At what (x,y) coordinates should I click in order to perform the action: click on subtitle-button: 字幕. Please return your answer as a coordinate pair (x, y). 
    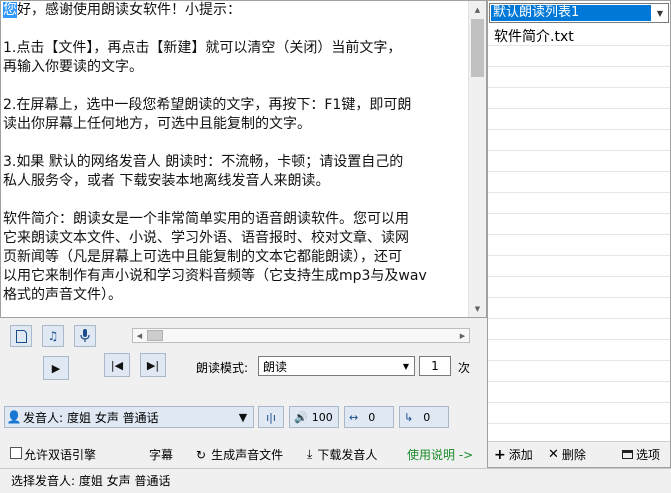
    Looking at the image, I should click on (161, 454).